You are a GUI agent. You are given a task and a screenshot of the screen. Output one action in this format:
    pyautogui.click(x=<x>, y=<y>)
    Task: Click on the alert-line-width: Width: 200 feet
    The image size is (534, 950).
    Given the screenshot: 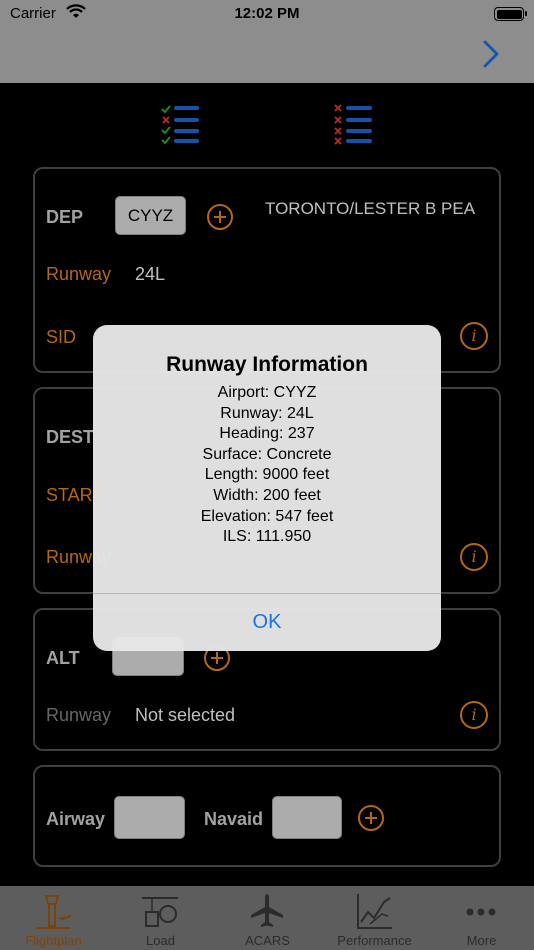 What is the action you would take?
    pyautogui.click(x=267, y=495)
    